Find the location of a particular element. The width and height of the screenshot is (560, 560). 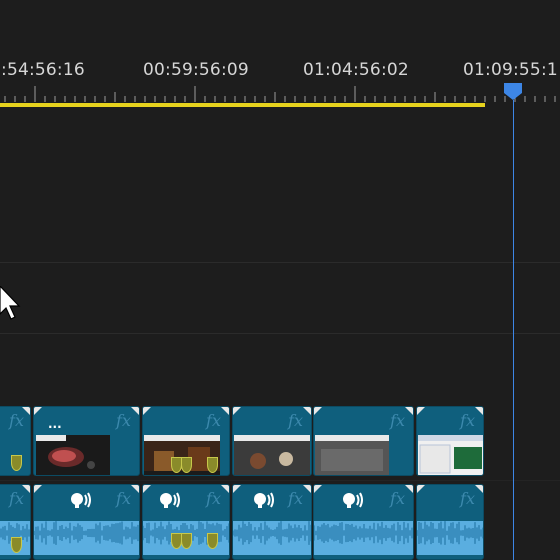

playhead-line is located at coordinates (513, 330).